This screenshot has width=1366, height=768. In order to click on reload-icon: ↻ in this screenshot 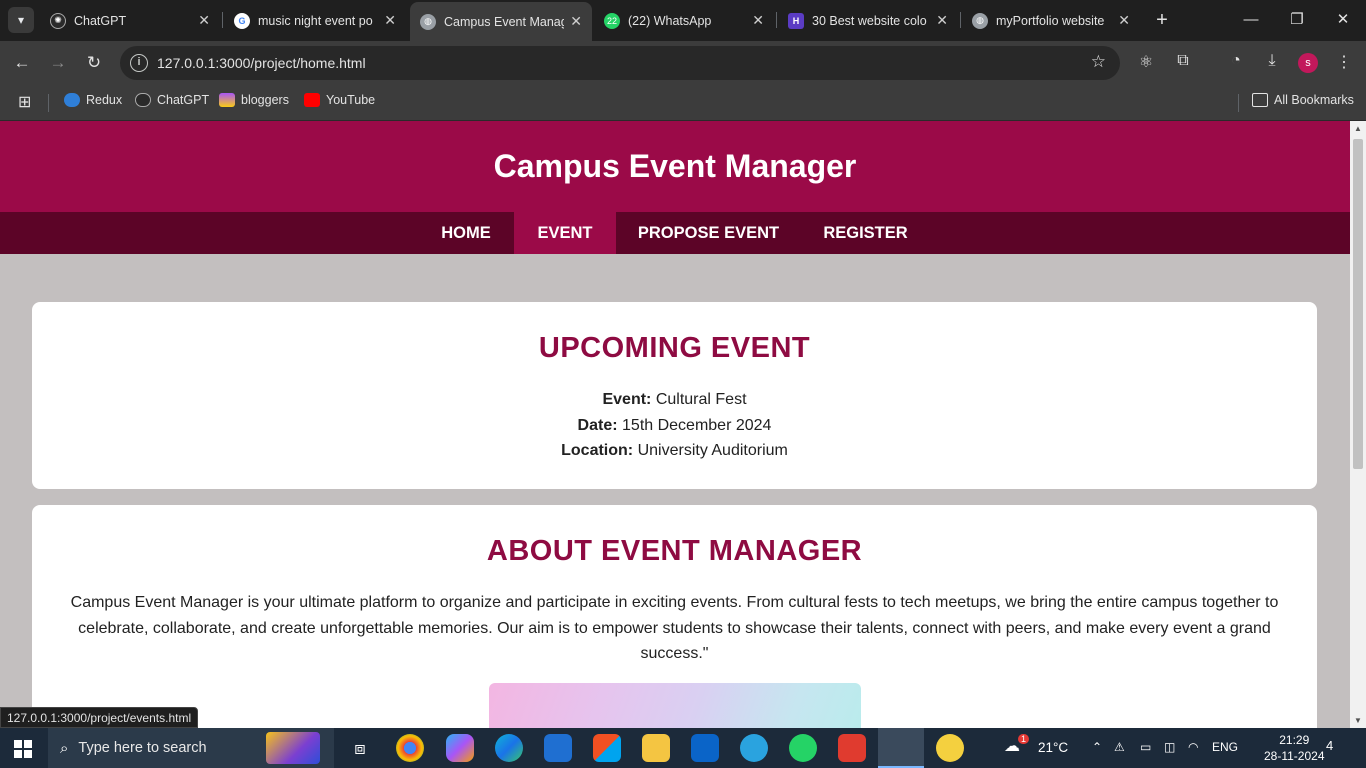, I will do `click(94, 62)`.